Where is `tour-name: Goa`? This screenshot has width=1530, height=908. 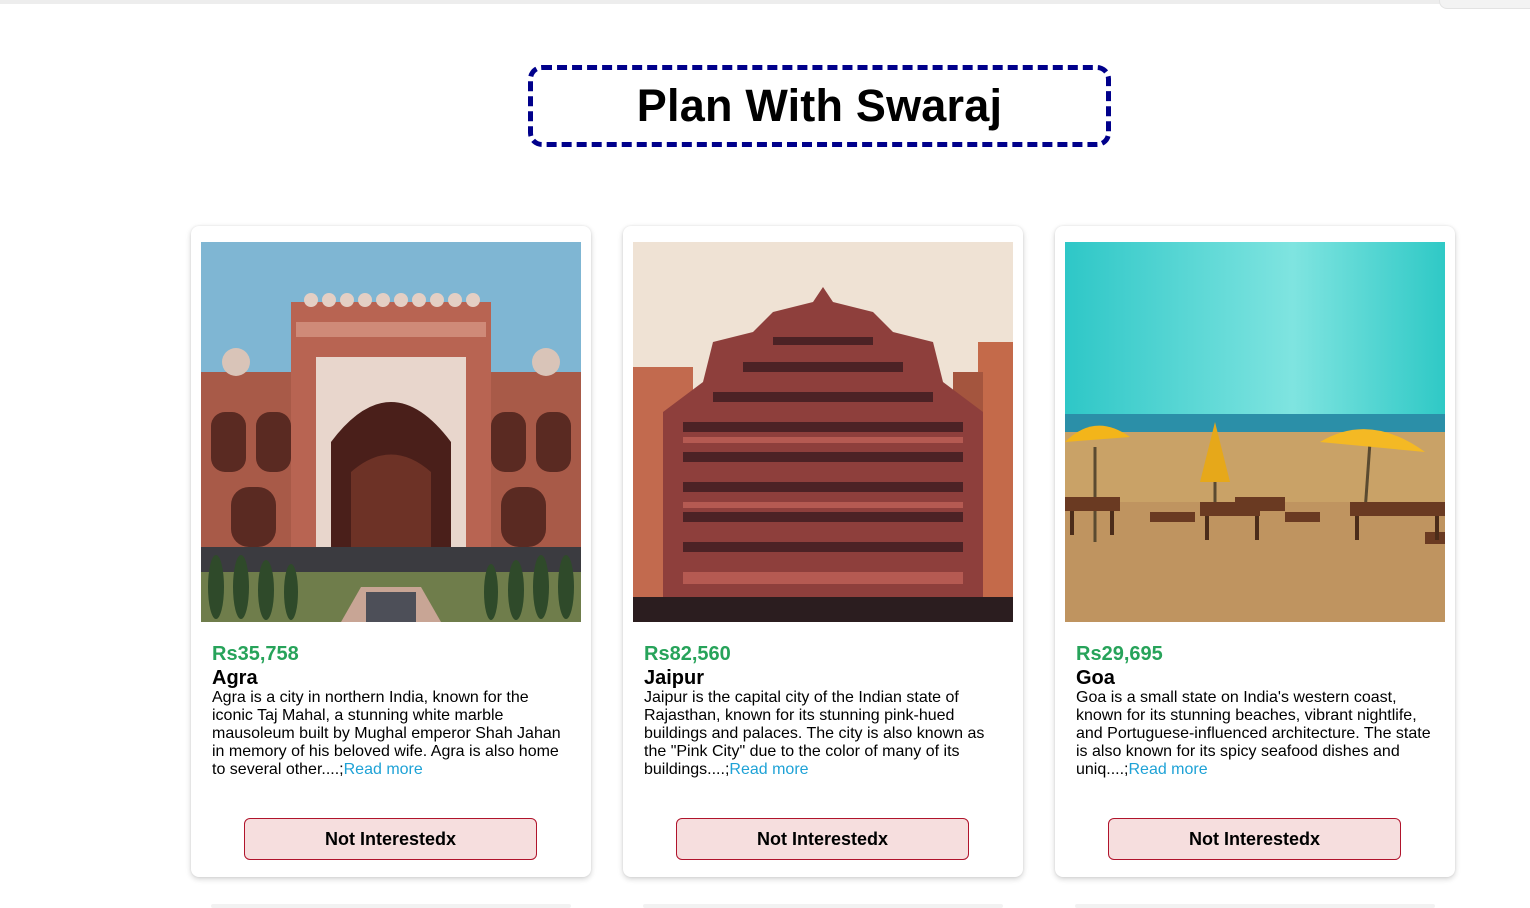
tour-name: Goa is located at coordinates (1095, 678).